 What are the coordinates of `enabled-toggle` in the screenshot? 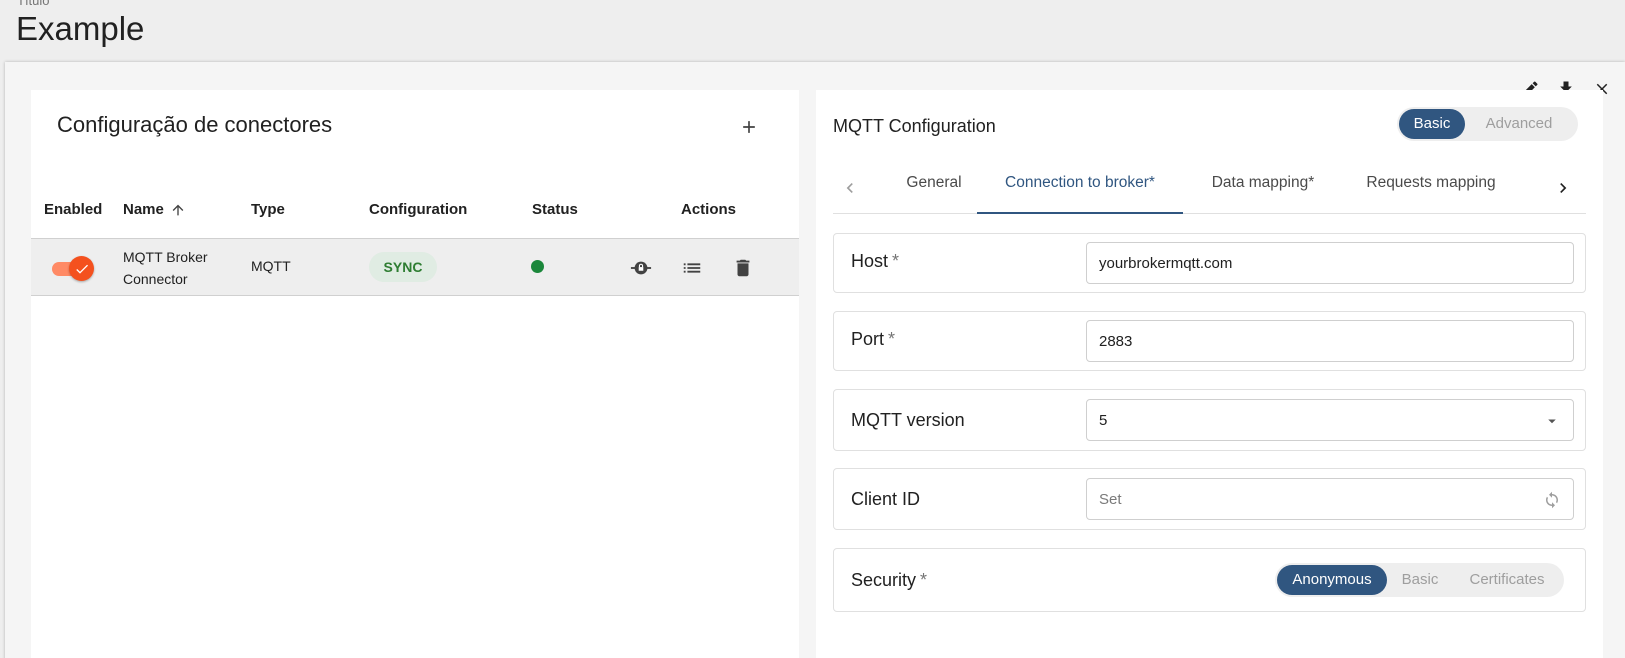 It's located at (73, 268).